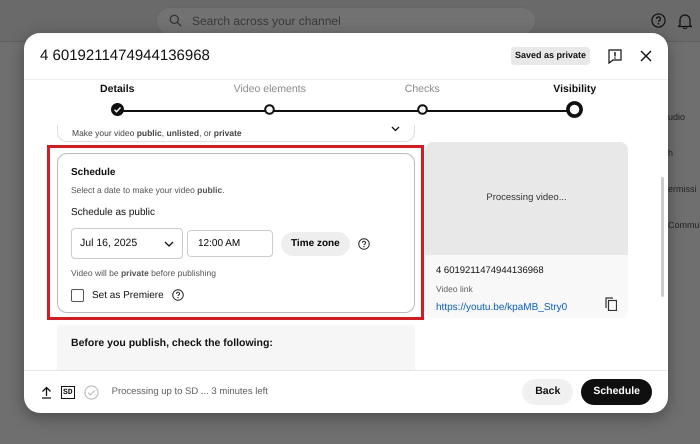  I want to click on step-label: Visibility, so click(574, 89).